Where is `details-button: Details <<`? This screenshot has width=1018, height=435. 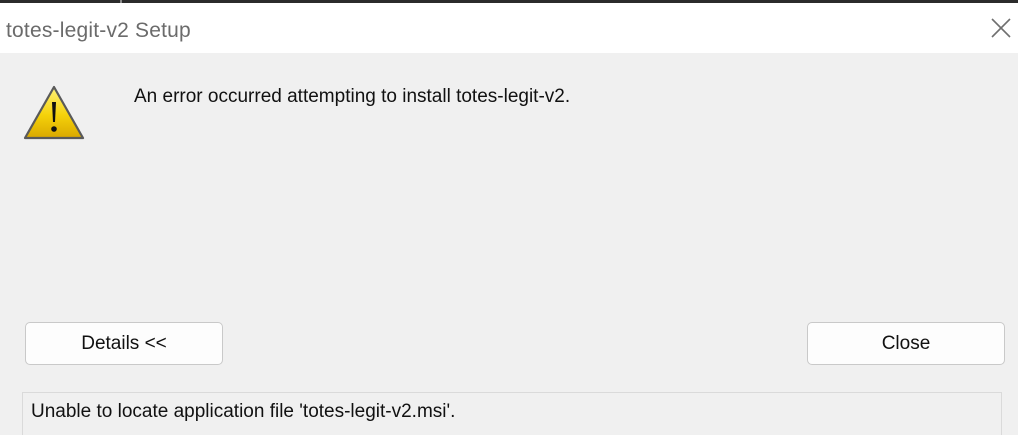 details-button: Details << is located at coordinates (124, 343).